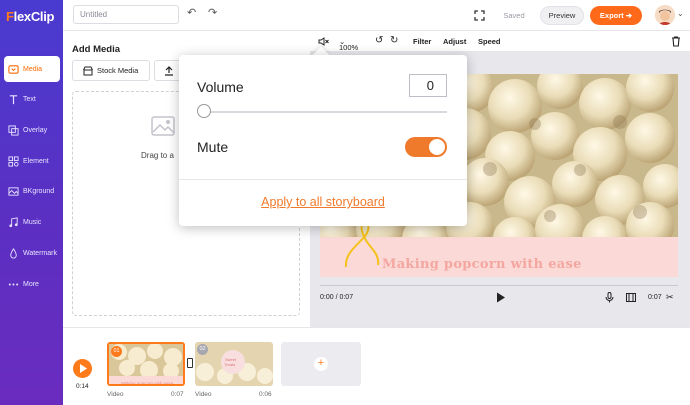  I want to click on stock-media-button: Stock Media, so click(111, 70).